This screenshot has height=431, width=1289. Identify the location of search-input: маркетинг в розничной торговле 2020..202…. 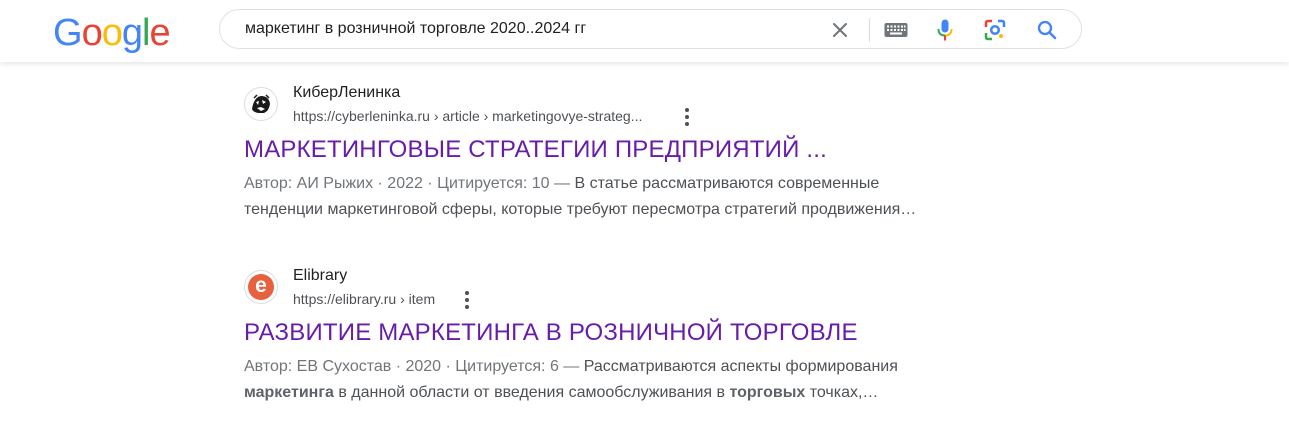
(415, 29).